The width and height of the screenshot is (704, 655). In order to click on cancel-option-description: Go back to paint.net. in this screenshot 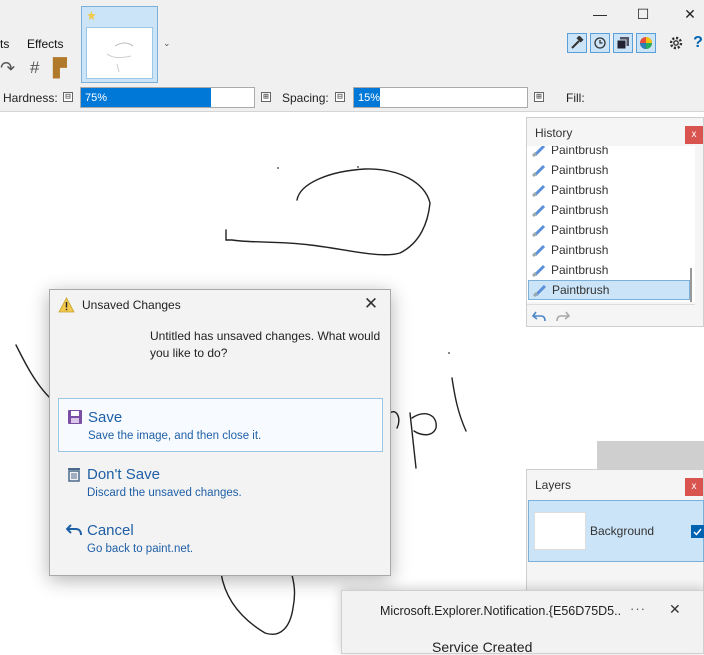, I will do `click(140, 549)`.